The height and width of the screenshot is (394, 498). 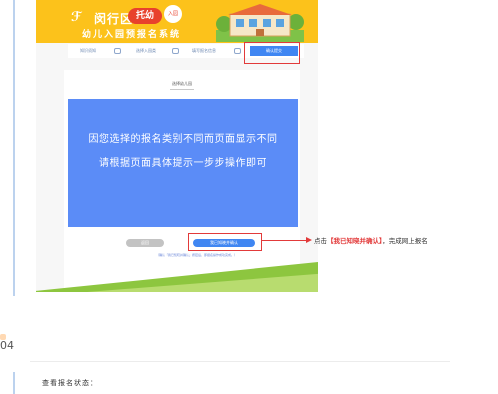 I want to click on step-fill-info: 填写报名信息, so click(x=204, y=50).